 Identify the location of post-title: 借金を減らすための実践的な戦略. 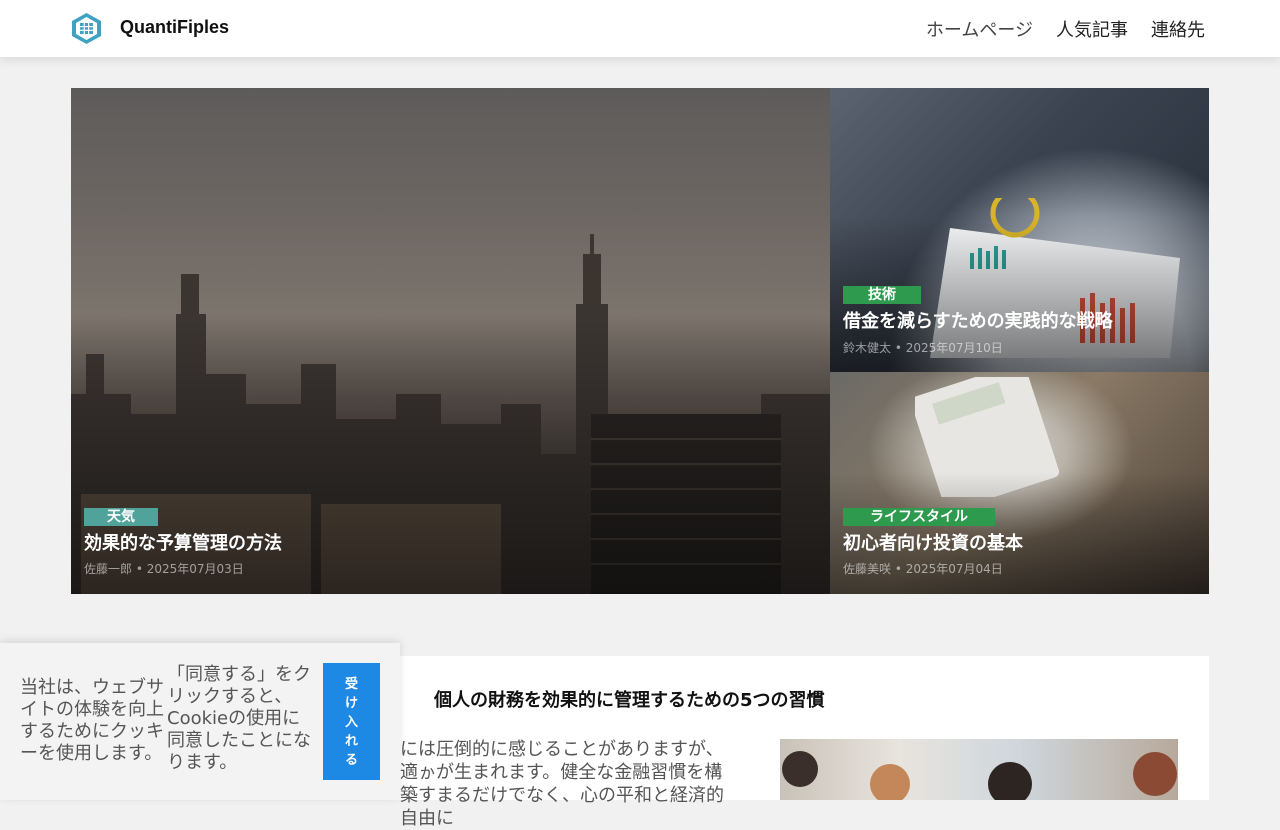
(978, 320).